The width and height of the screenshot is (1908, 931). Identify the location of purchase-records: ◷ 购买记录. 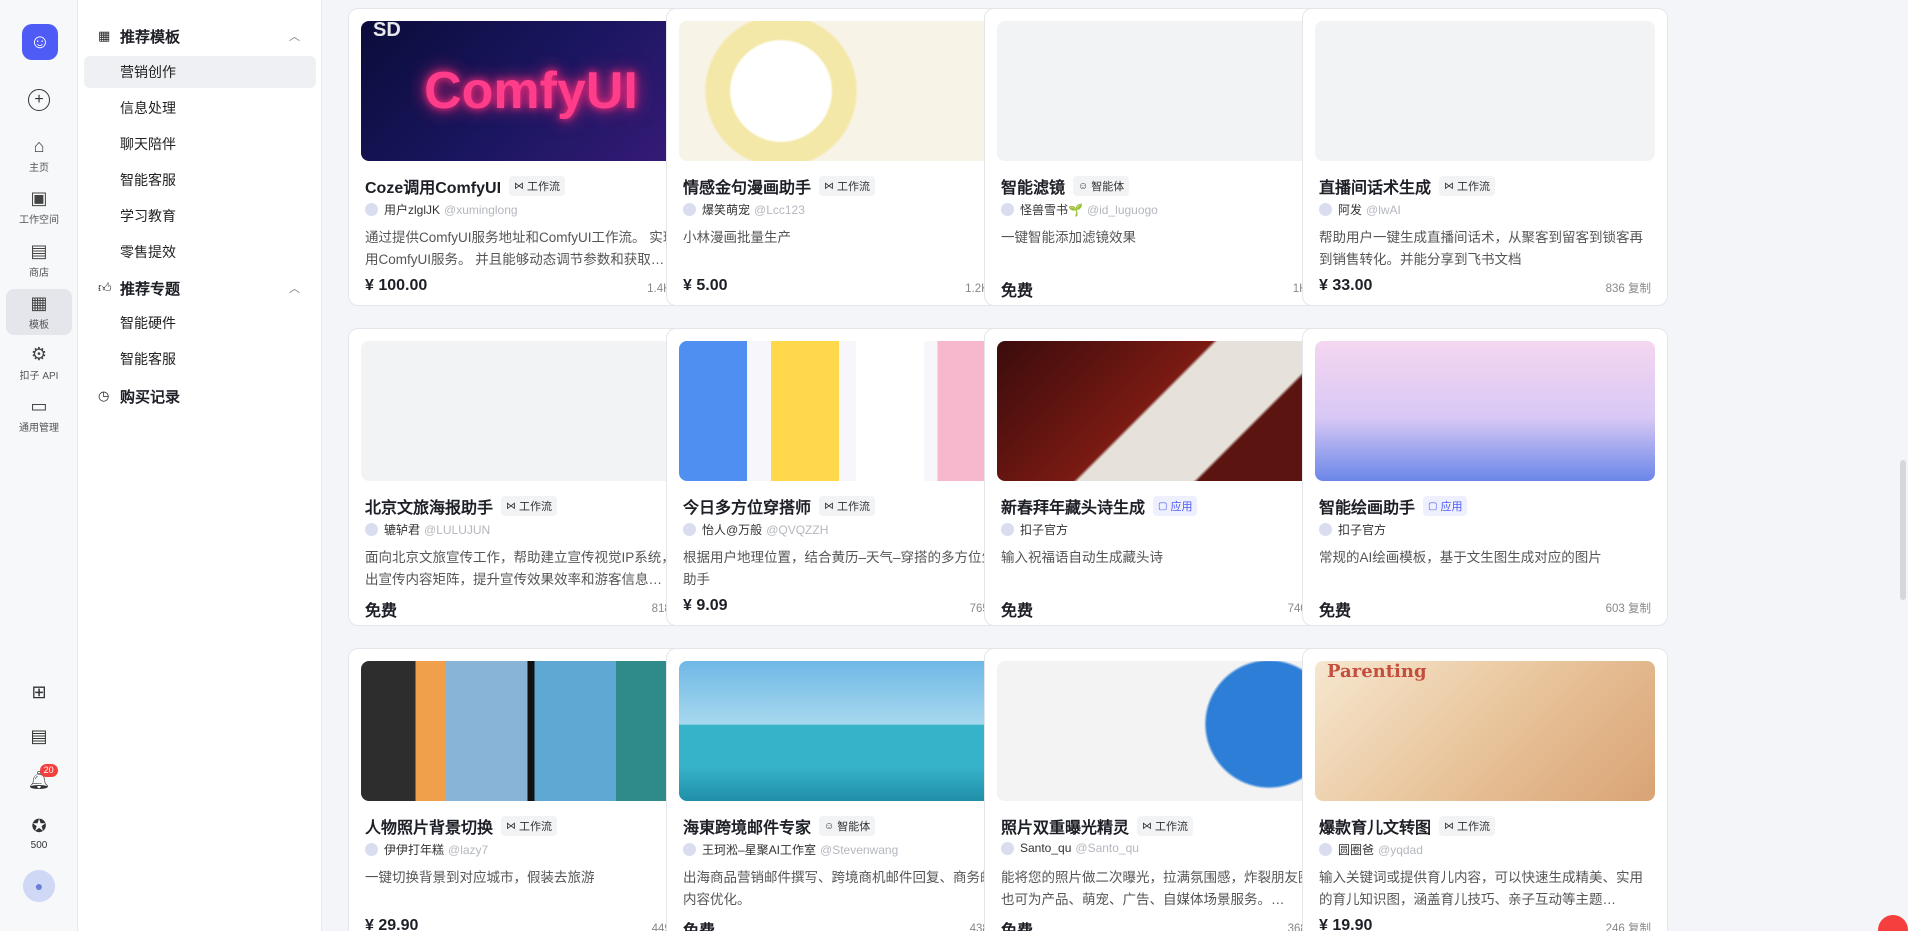
(200, 396).